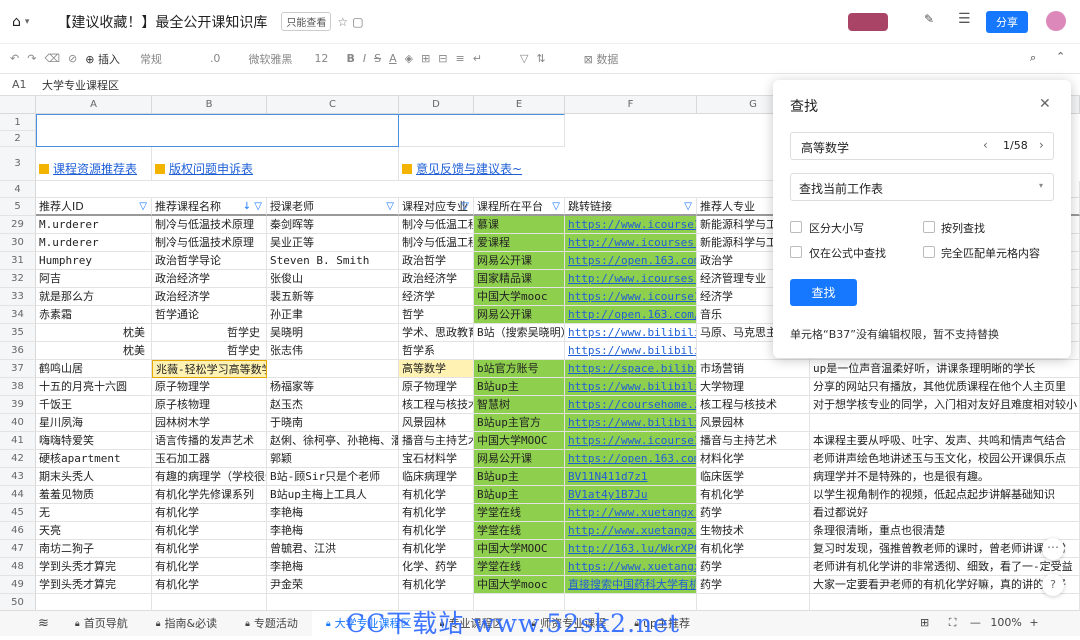 The height and width of the screenshot is (640, 1080). I want to click on grid-cell: 张俊山, so click(333, 279).